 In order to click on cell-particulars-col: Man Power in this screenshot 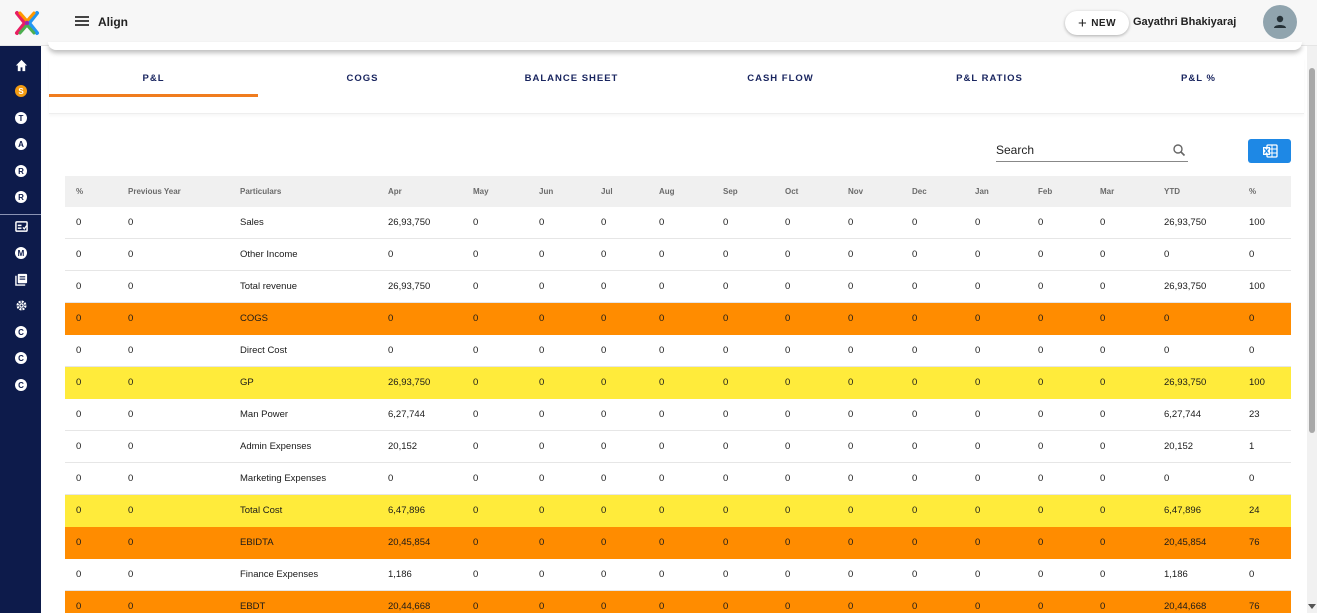, I will do `click(264, 414)`.